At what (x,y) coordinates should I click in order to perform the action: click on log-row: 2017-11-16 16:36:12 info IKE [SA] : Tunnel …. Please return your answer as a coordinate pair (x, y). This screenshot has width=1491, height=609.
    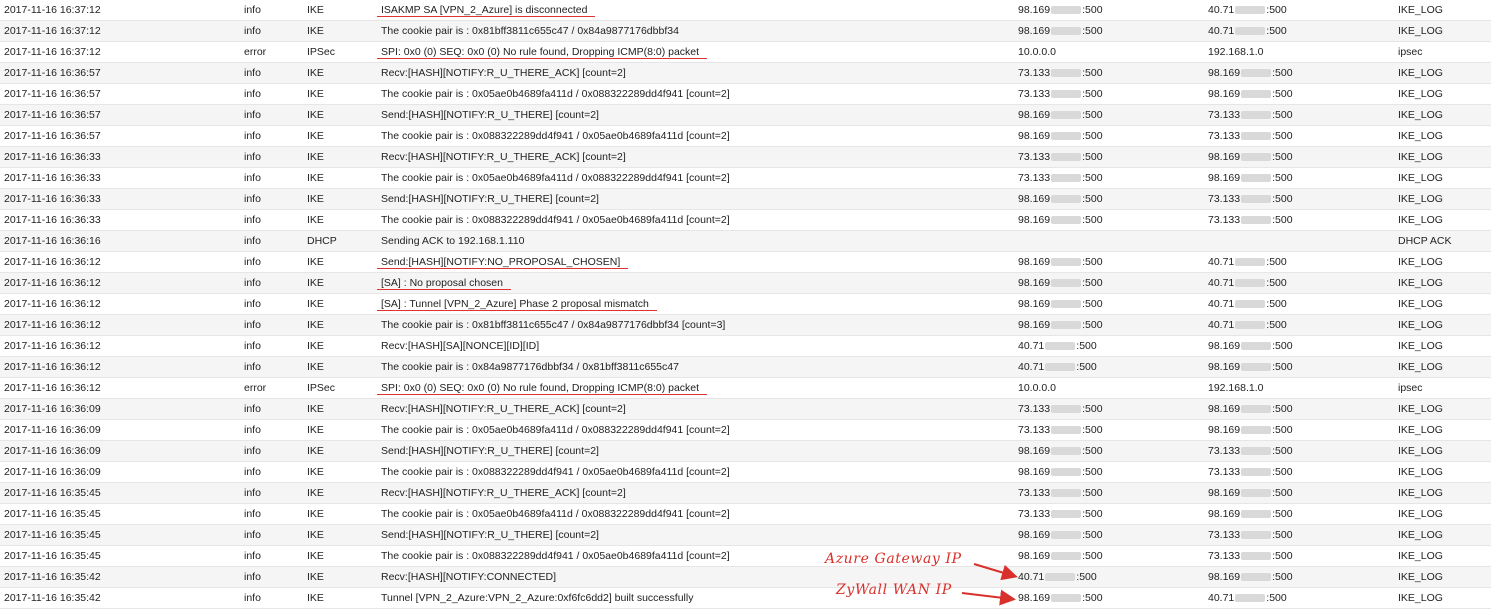
    Looking at the image, I should click on (745, 304).